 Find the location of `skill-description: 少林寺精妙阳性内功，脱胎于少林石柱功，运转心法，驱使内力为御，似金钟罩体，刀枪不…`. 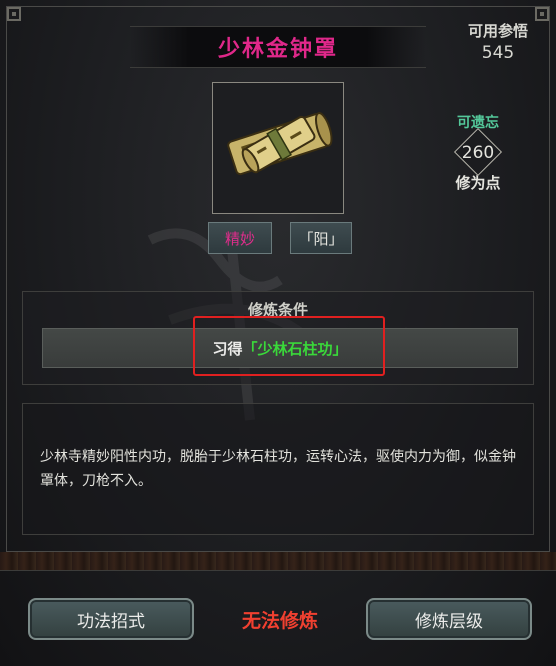

skill-description: 少林寺精妙阳性内功，脱胎于少林石柱功，运转心法，驱使内力为御，似金钟罩体，刀枪不… is located at coordinates (278, 469).